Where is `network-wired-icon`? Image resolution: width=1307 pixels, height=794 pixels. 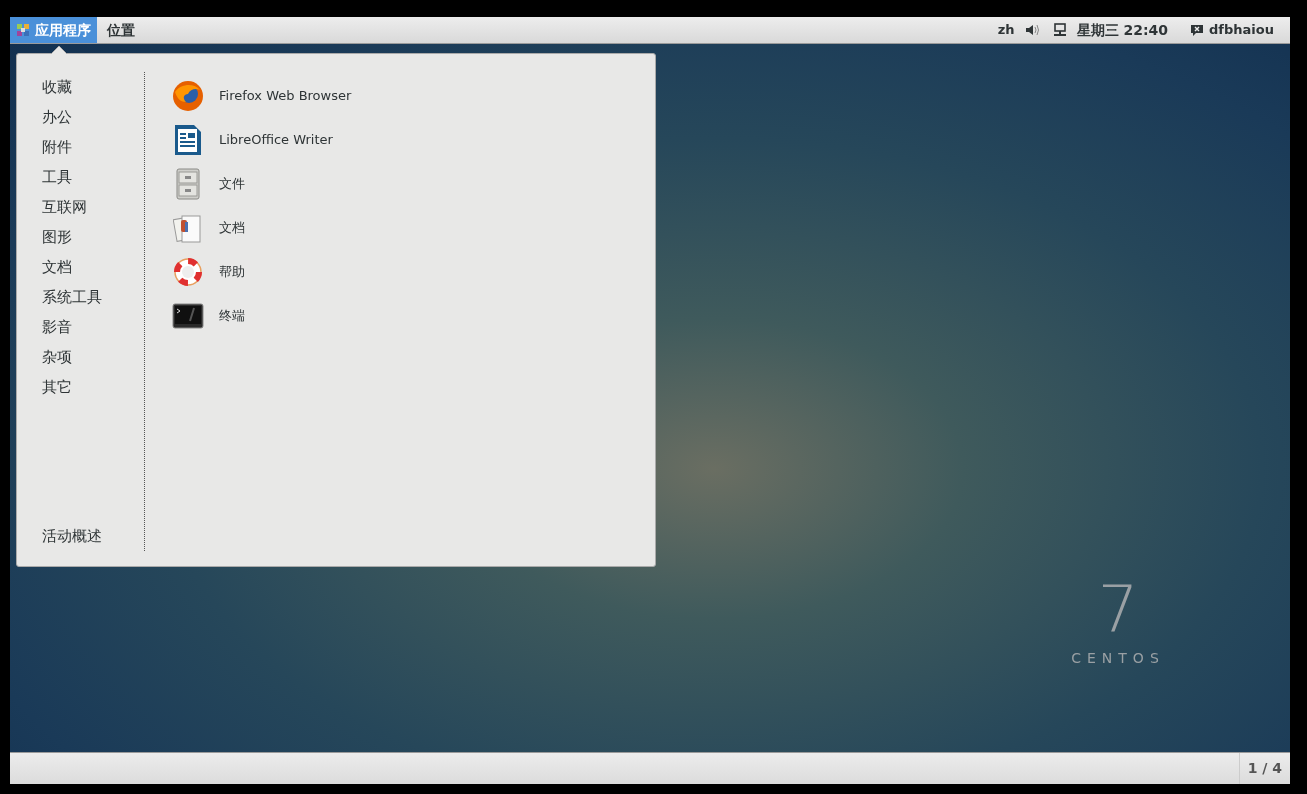 network-wired-icon is located at coordinates (1059, 30).